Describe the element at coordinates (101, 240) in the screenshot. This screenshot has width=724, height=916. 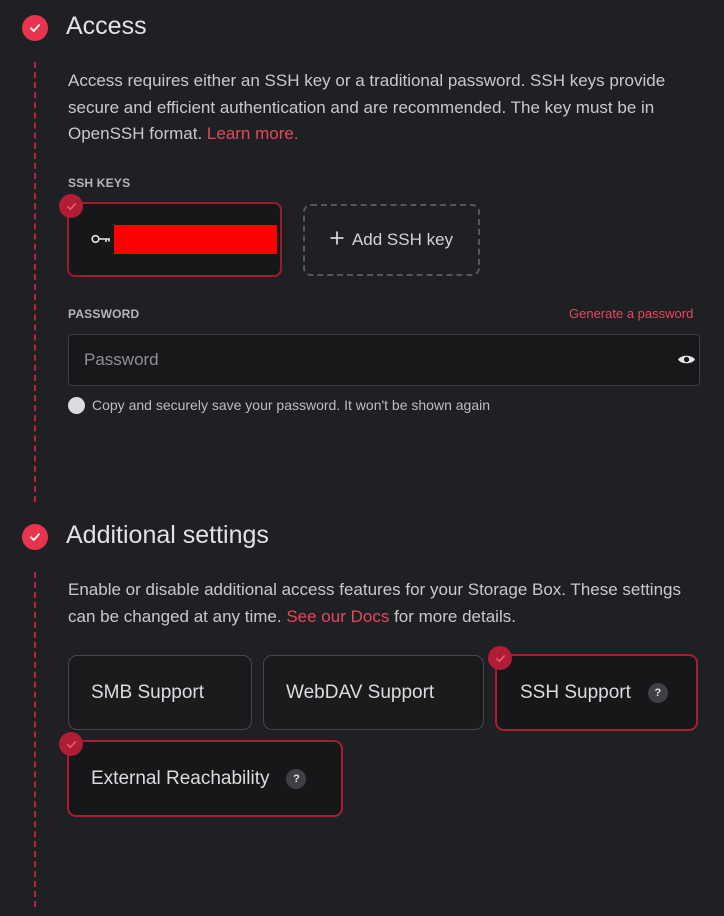
I see `key-icon` at that location.